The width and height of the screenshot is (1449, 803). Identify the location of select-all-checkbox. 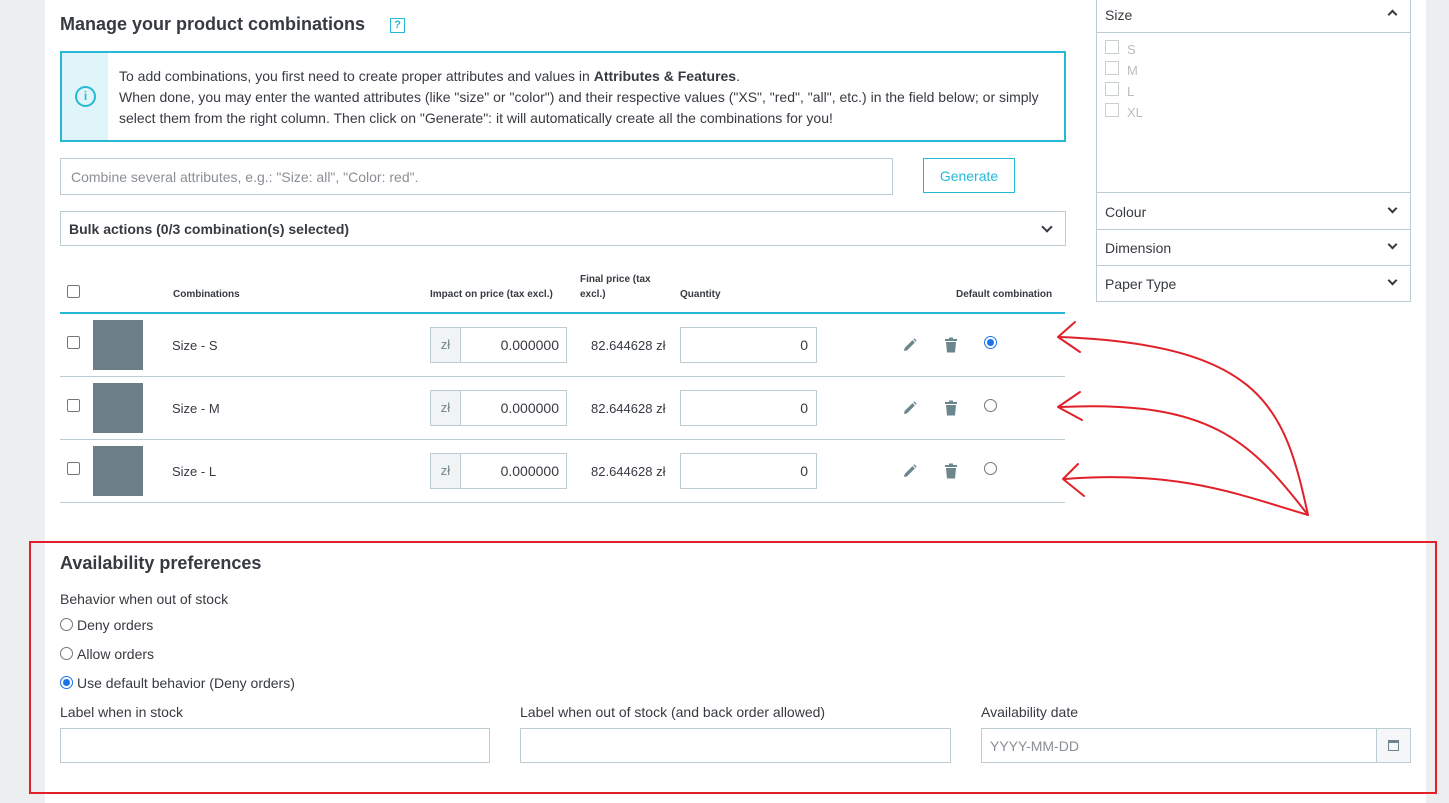
(73, 291).